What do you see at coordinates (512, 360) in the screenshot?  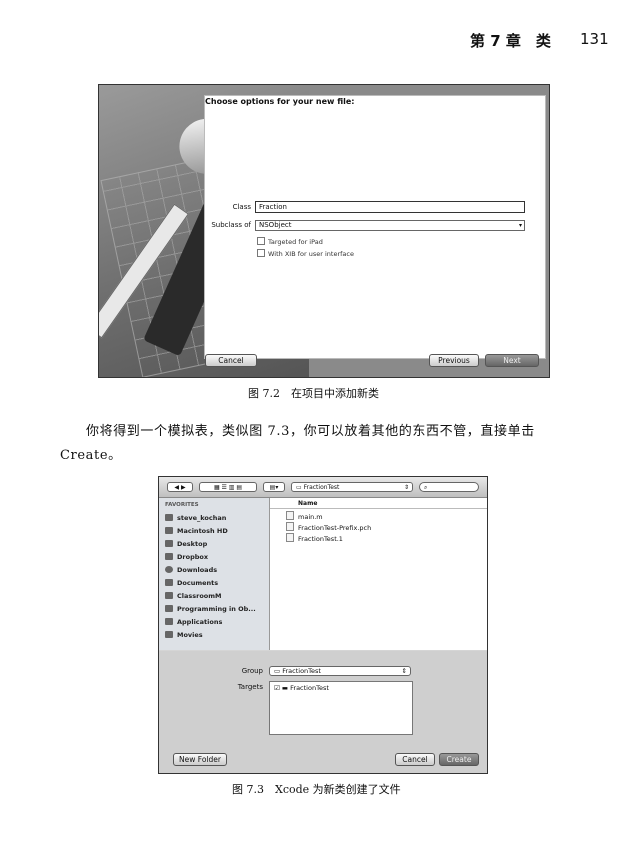 I see `next-button: Next` at bounding box center [512, 360].